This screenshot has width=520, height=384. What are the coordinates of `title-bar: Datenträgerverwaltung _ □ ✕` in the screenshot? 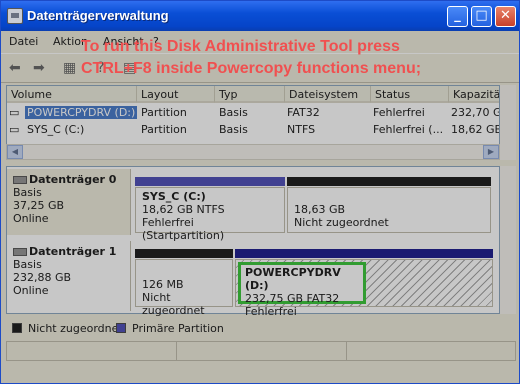 It's located at (260, 16).